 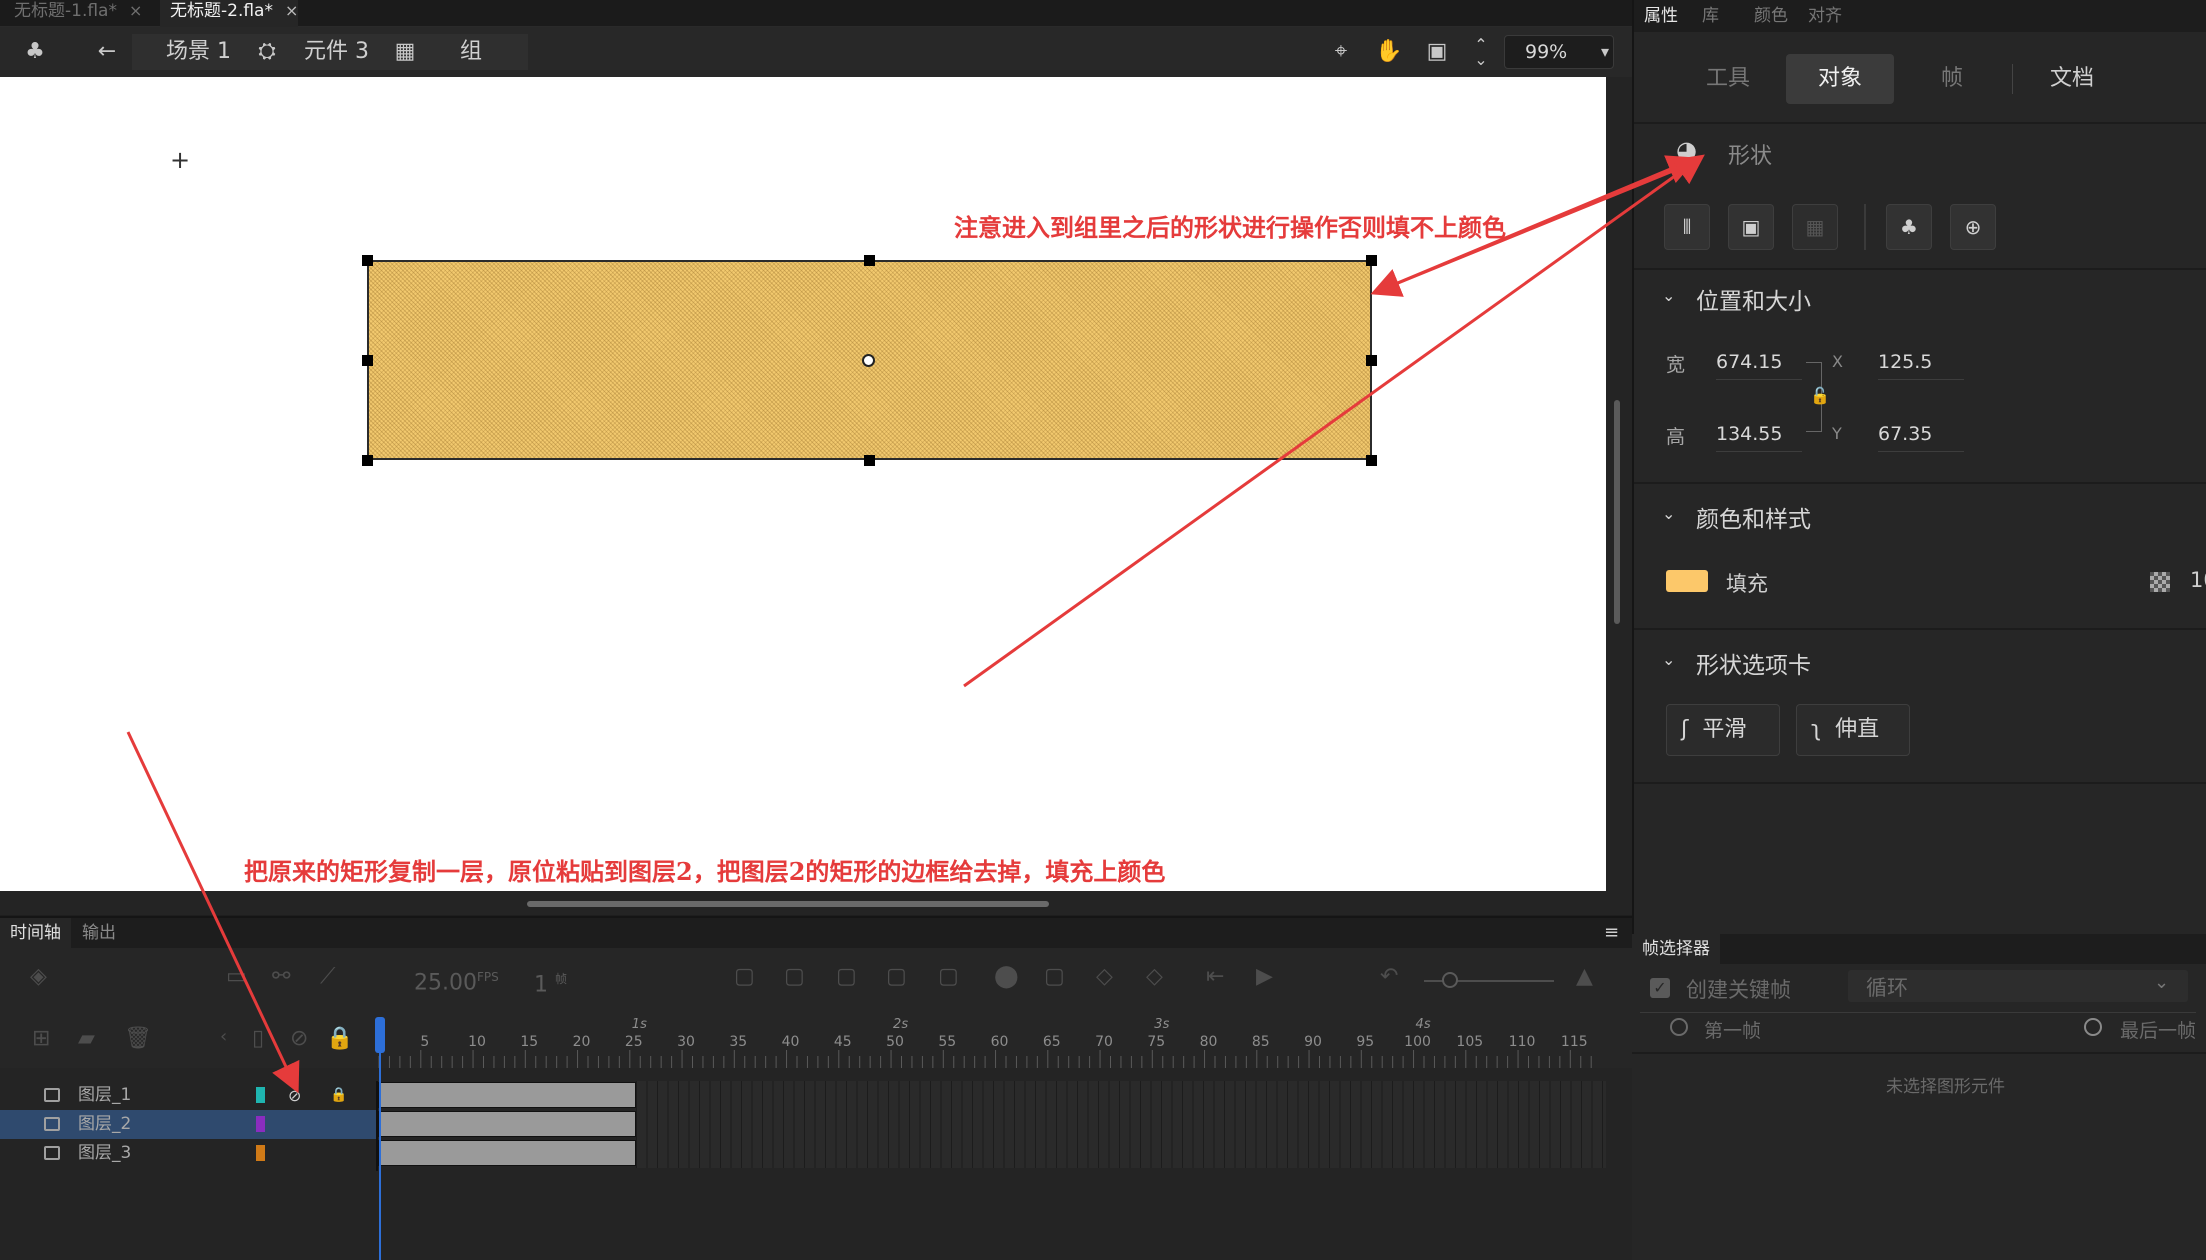 What do you see at coordinates (1334, 421) in the screenshot?
I see `arrow-from-stage` at bounding box center [1334, 421].